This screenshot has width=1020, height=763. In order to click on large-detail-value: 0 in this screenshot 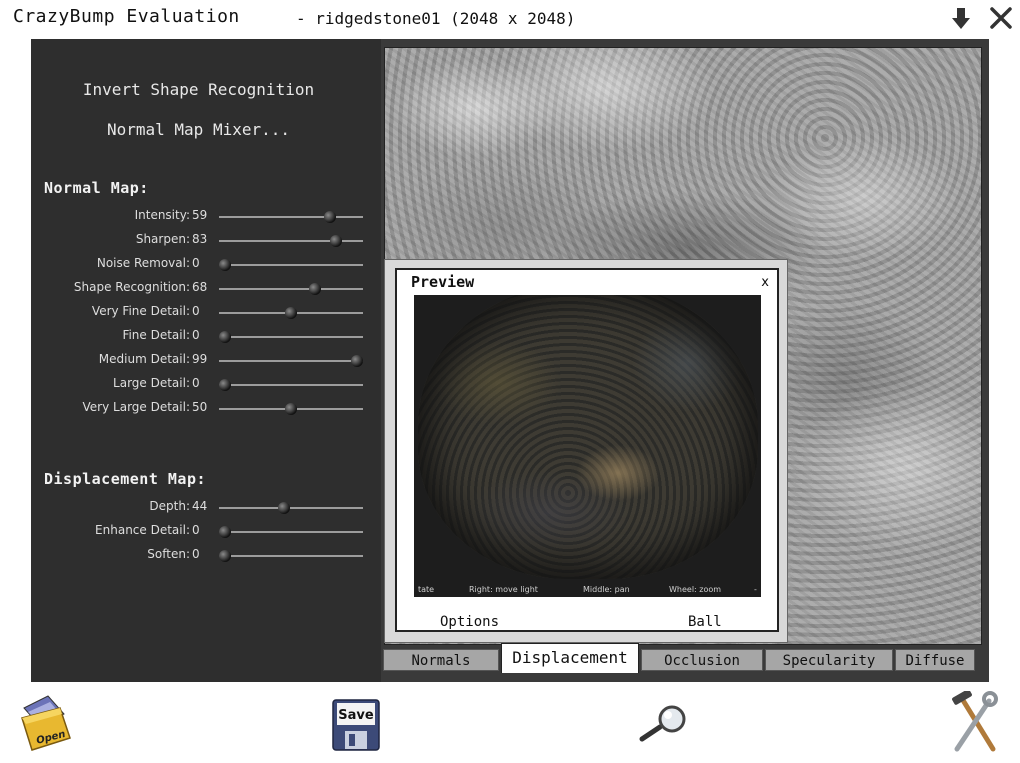, I will do `click(196, 383)`.